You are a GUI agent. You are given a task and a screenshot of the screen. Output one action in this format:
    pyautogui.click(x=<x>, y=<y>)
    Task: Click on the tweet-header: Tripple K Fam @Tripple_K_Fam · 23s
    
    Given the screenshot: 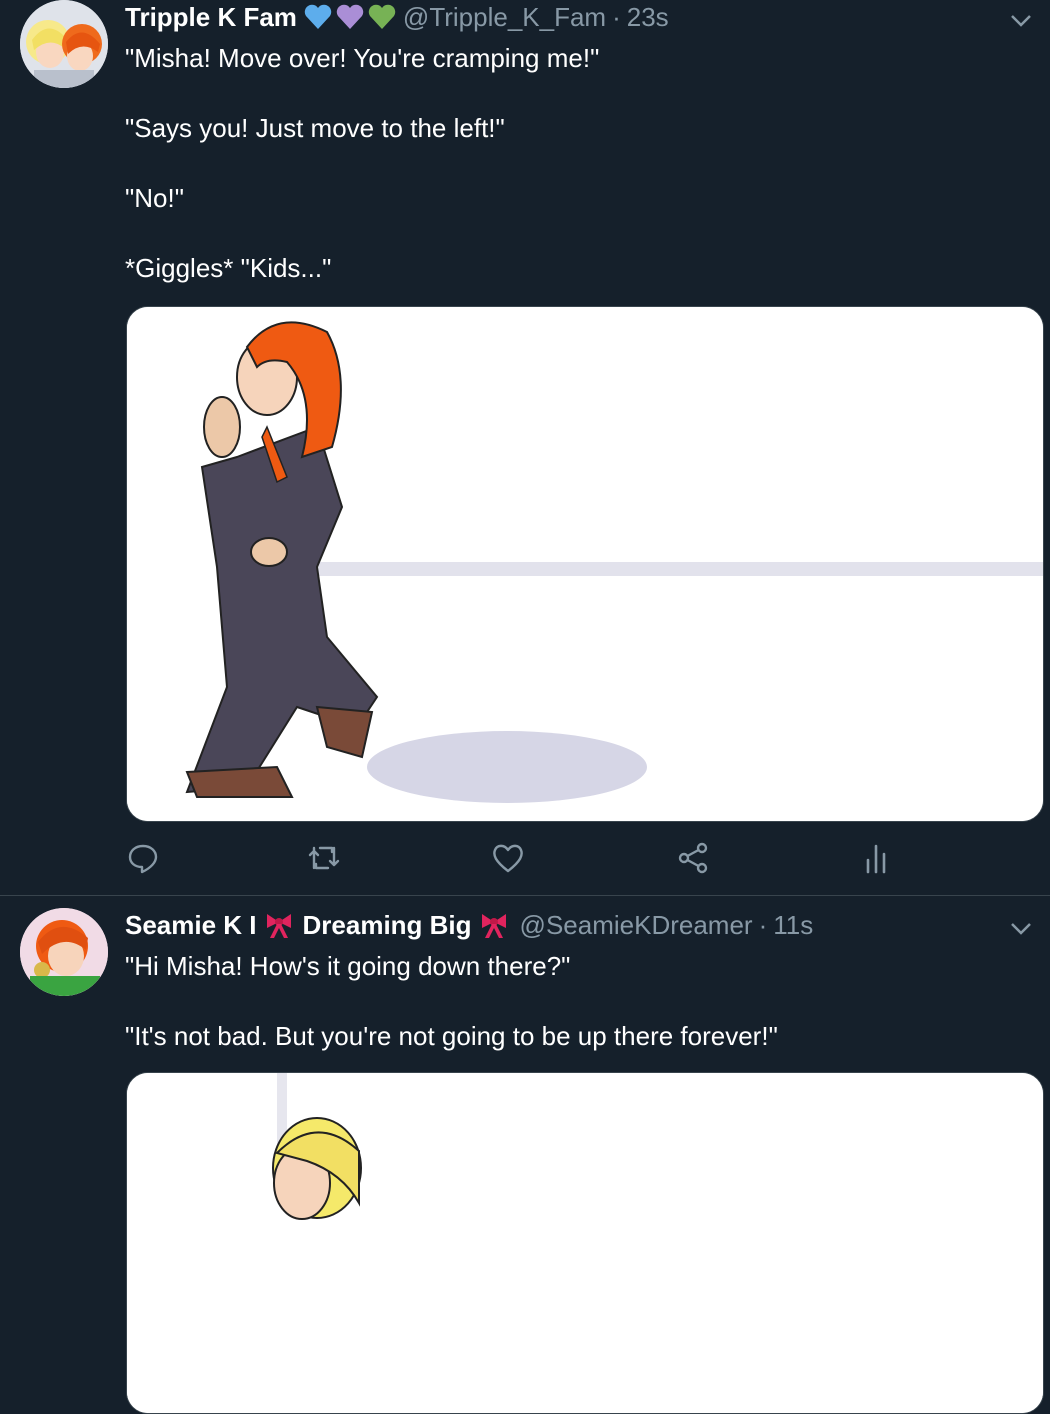 What is the action you would take?
    pyautogui.click(x=562, y=17)
    